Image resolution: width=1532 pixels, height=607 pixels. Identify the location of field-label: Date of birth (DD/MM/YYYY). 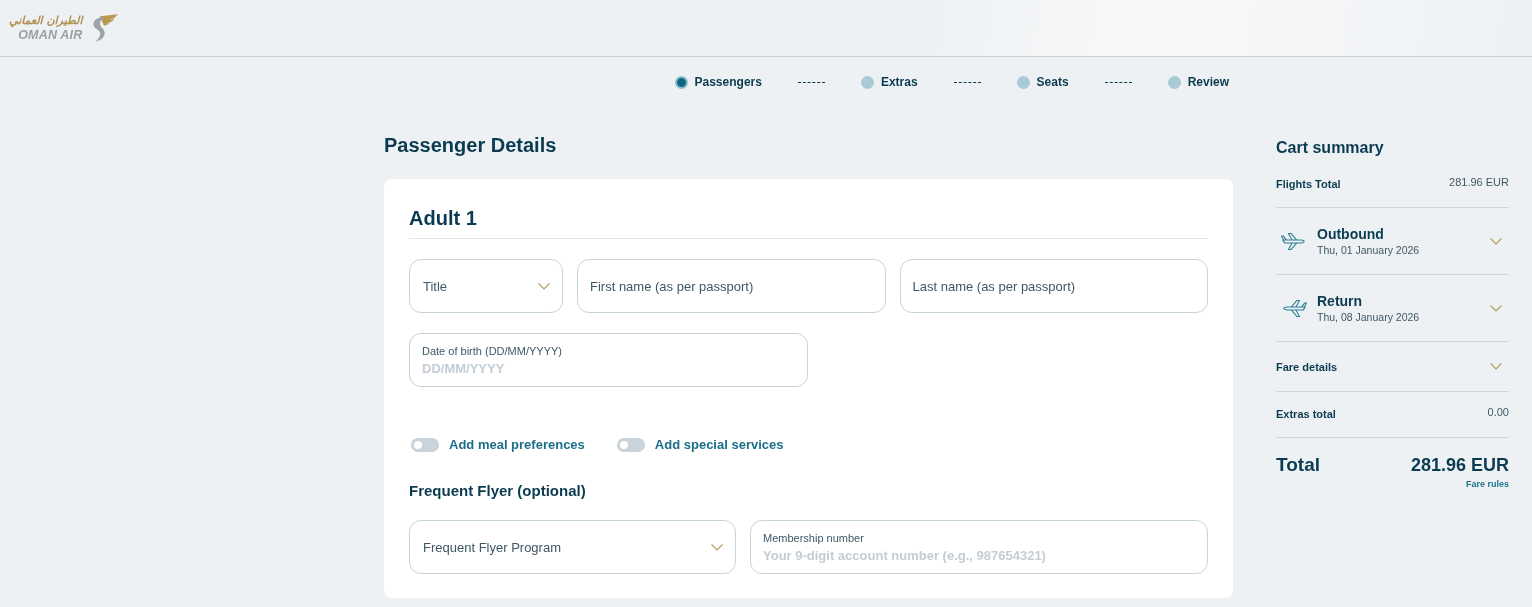
(492, 350).